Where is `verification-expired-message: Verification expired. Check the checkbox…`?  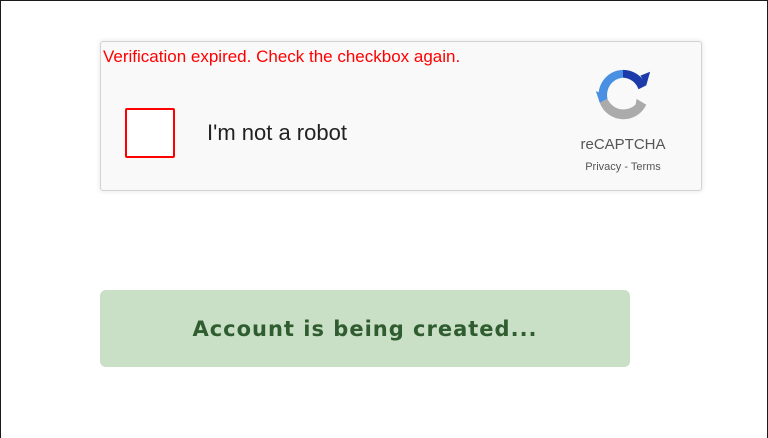 verification-expired-message: Verification expired. Check the checkbox… is located at coordinates (282, 56).